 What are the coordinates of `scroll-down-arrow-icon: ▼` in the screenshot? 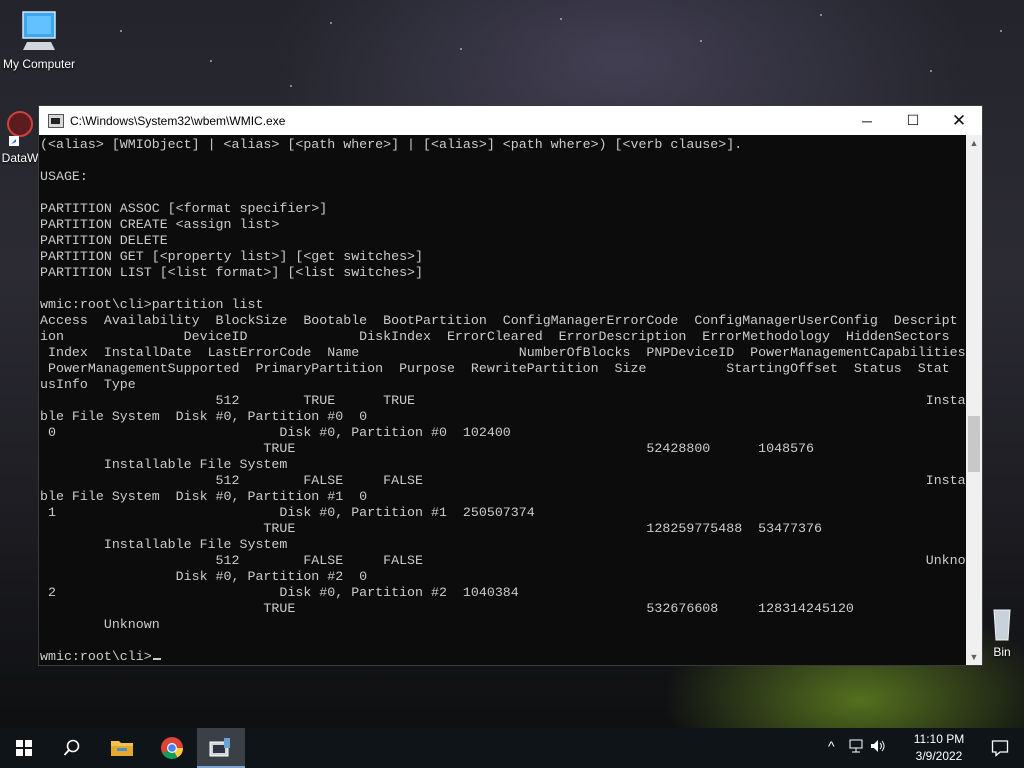 It's located at (974, 657).